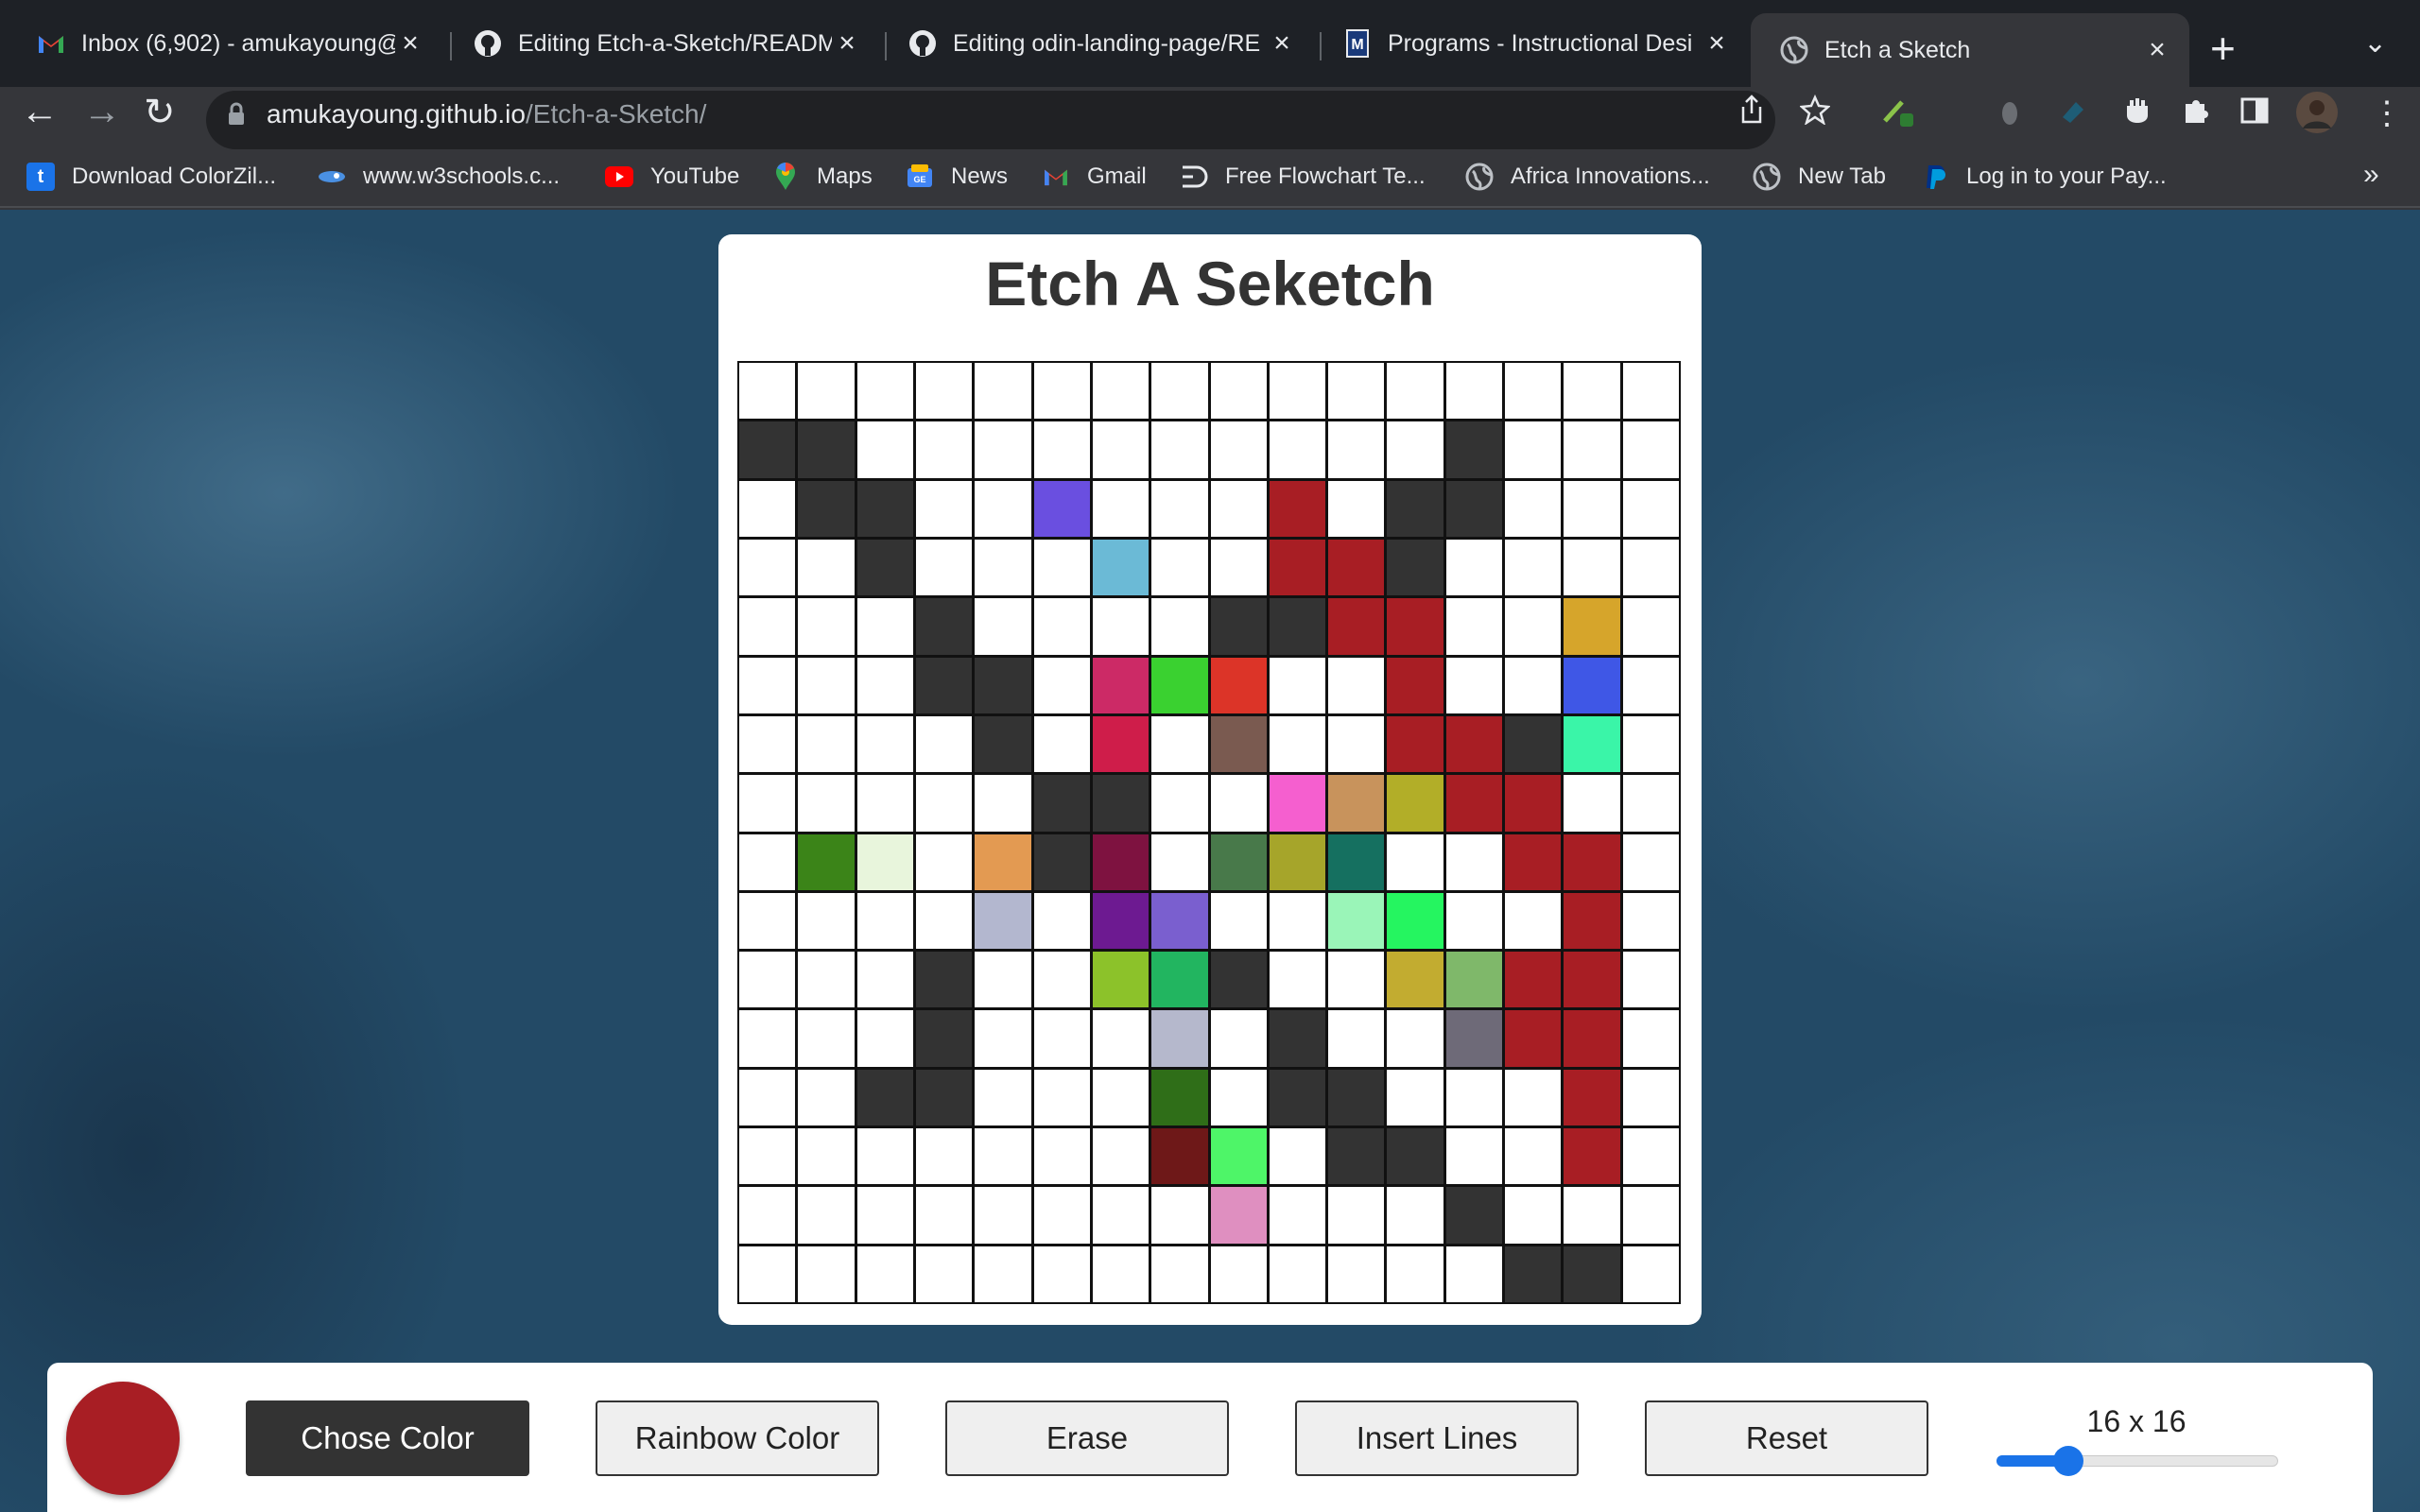 The width and height of the screenshot is (2420, 1512). What do you see at coordinates (1898, 115) in the screenshot?
I see `colorzilla-extension-icon` at bounding box center [1898, 115].